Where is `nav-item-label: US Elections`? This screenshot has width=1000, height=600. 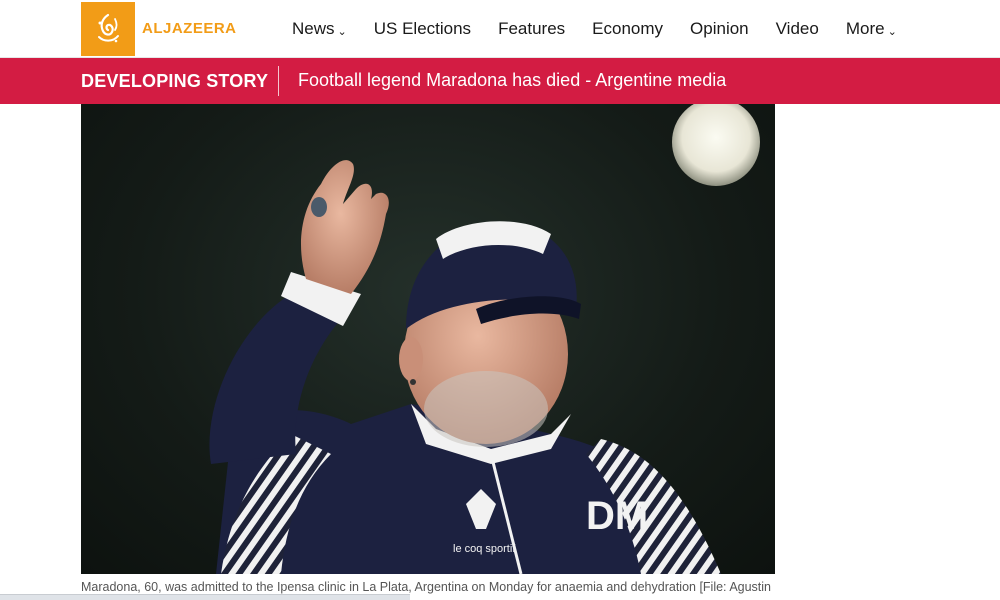 nav-item-label: US Elections is located at coordinates (422, 28).